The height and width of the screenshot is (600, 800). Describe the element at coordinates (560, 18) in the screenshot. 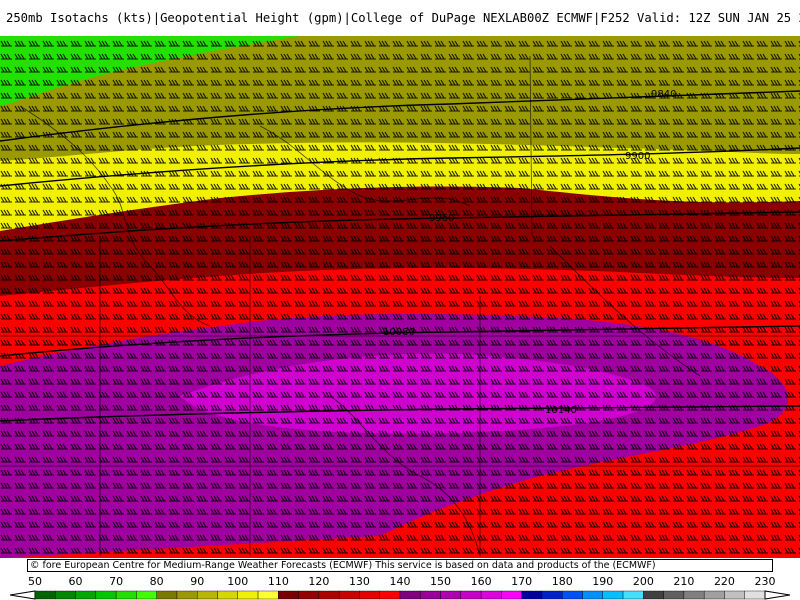

I see `header-run: 00Z ECMWF` at that location.